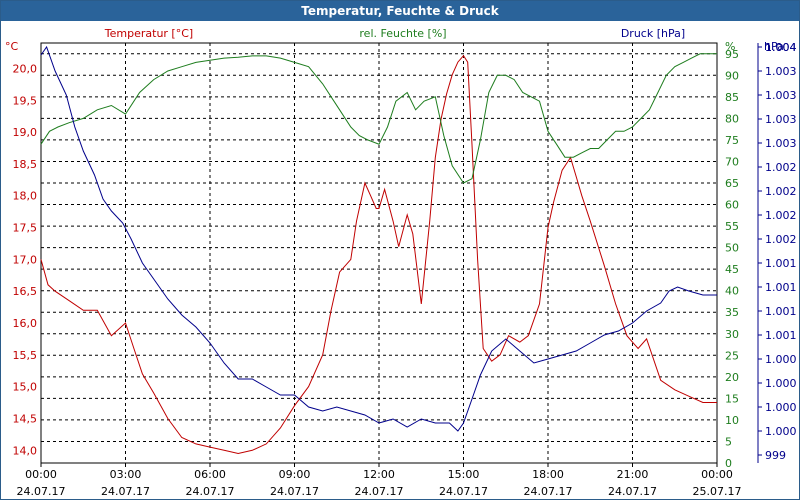  Describe the element at coordinates (402, 33) in the screenshot. I see `humidity-axis-title: rel. Feuchte [%]` at that location.